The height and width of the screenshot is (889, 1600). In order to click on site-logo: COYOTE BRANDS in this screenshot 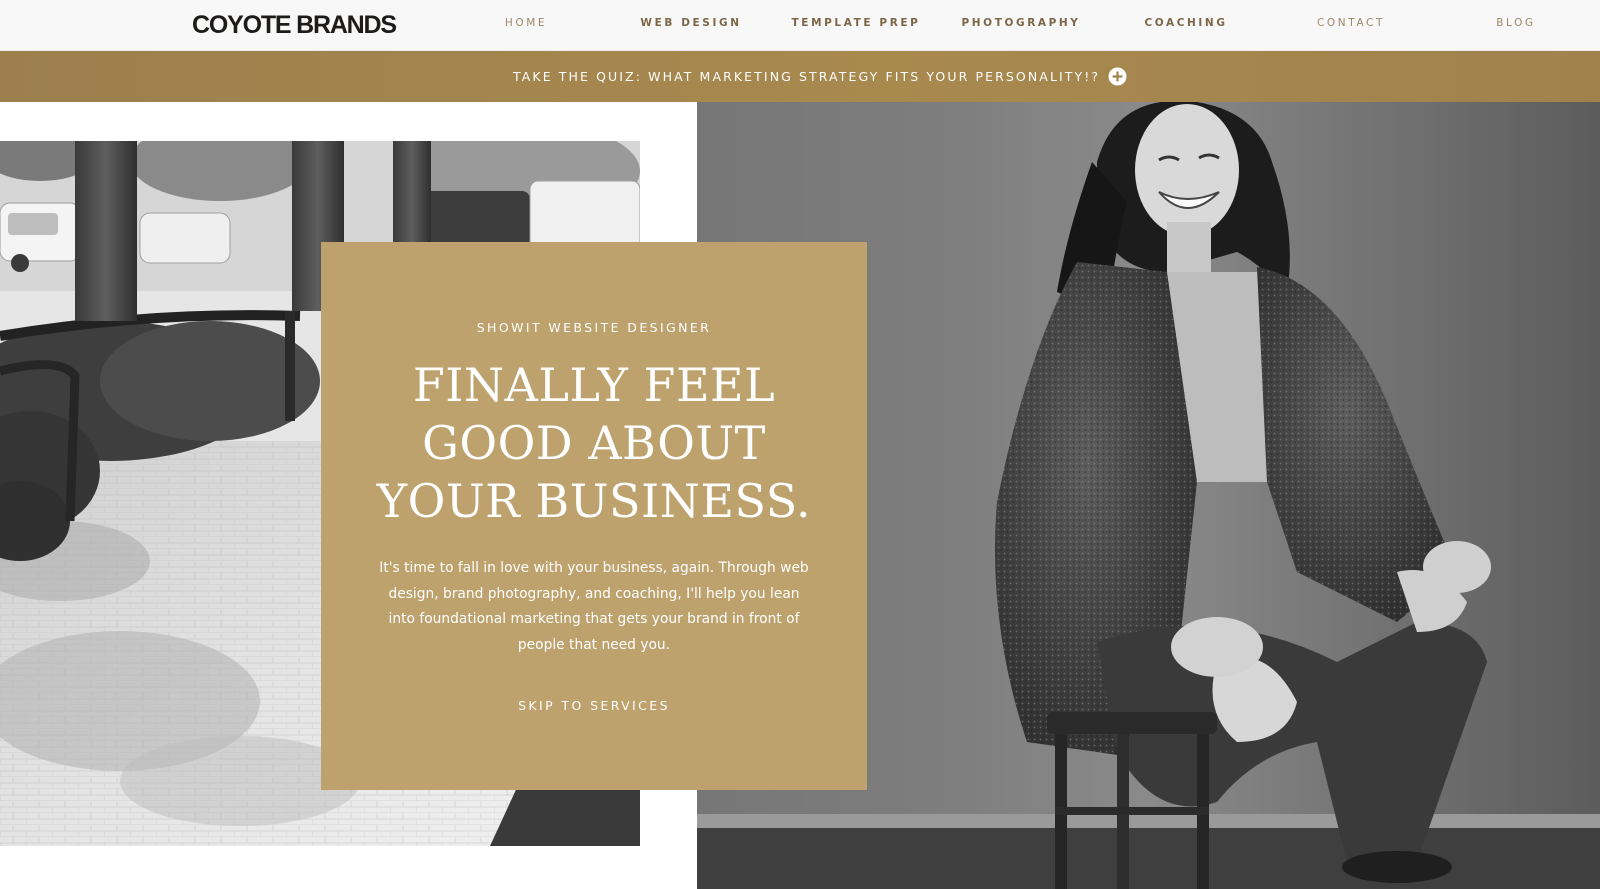, I will do `click(294, 25)`.